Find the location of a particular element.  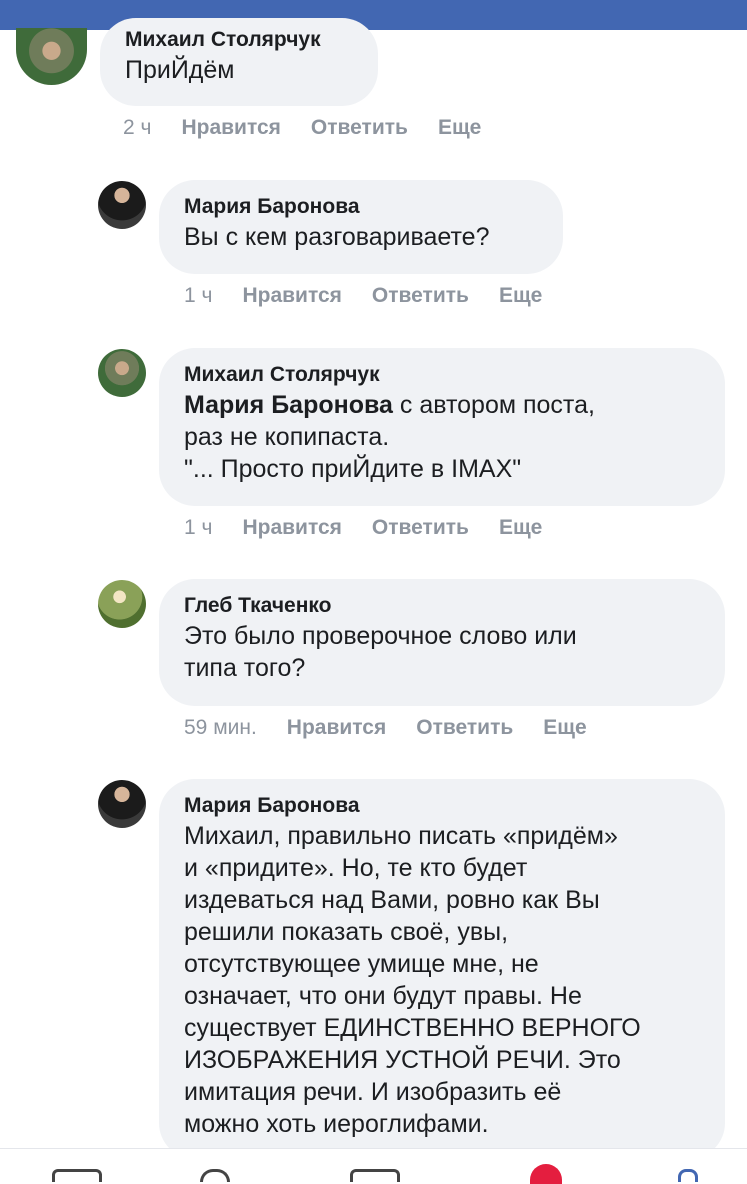

home-tab-icon is located at coordinates (77, 1175).